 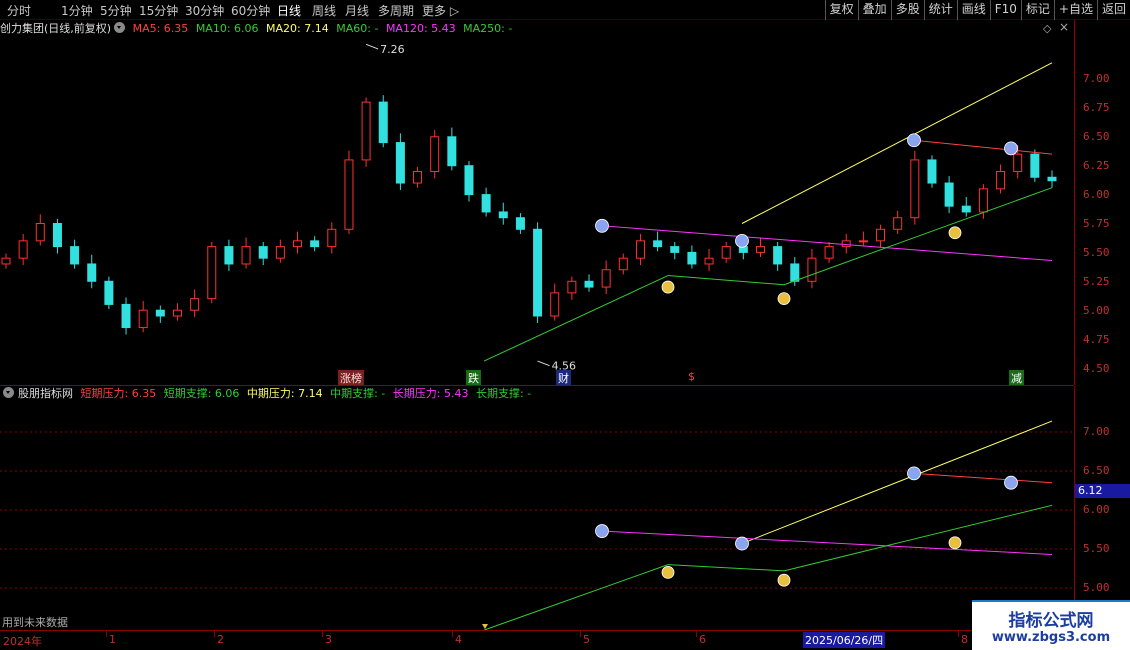 What do you see at coordinates (473, 378) in the screenshot?
I see `event-tag-drop: 跌` at bounding box center [473, 378].